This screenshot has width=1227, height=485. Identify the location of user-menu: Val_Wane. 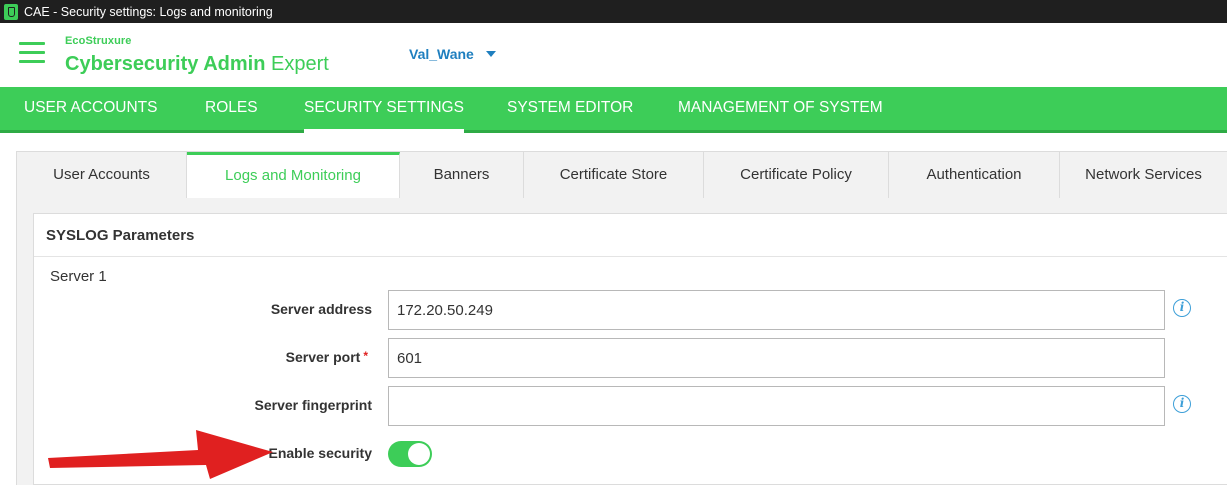
(452, 54).